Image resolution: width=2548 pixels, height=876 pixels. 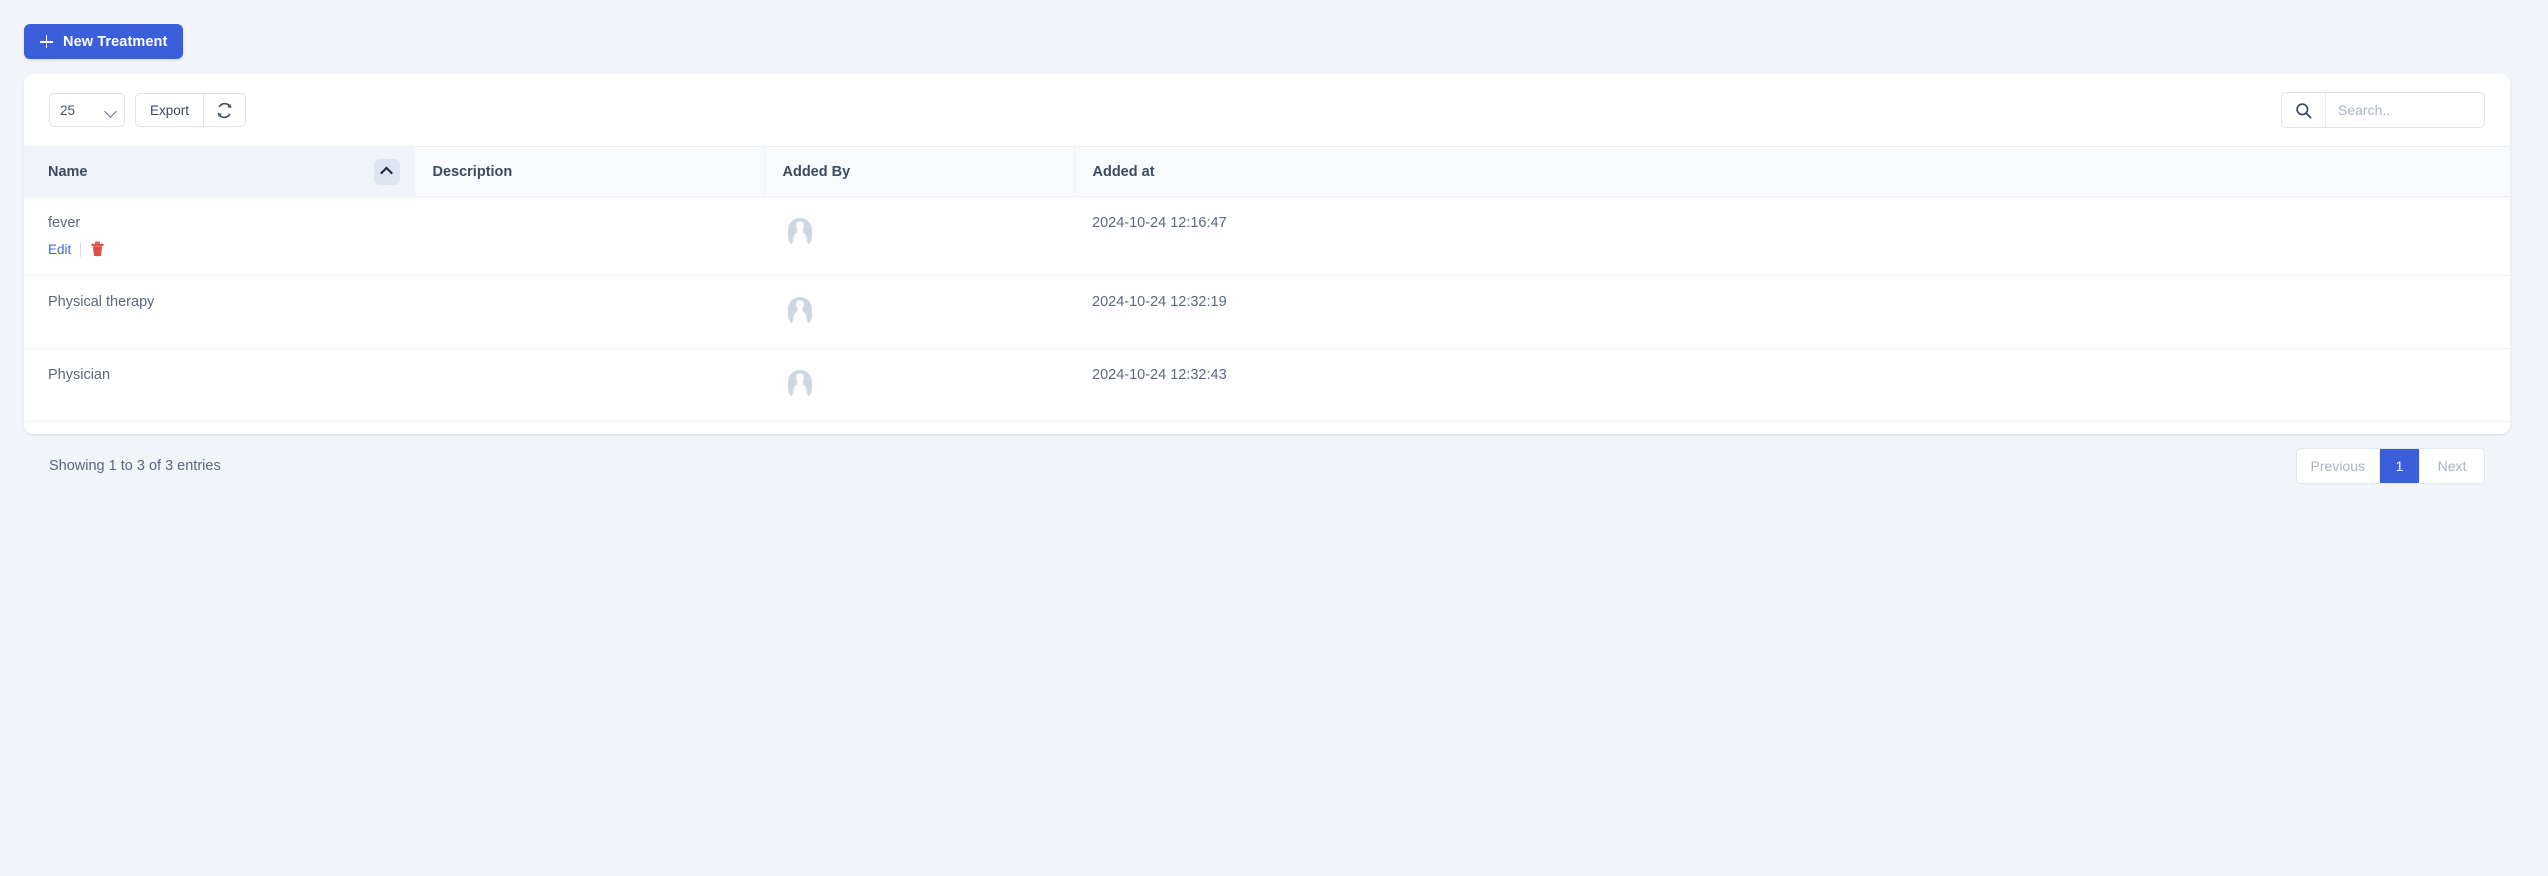 I want to click on cell-added-at: 2024-10-24 12:32:43, so click(x=1792, y=385).